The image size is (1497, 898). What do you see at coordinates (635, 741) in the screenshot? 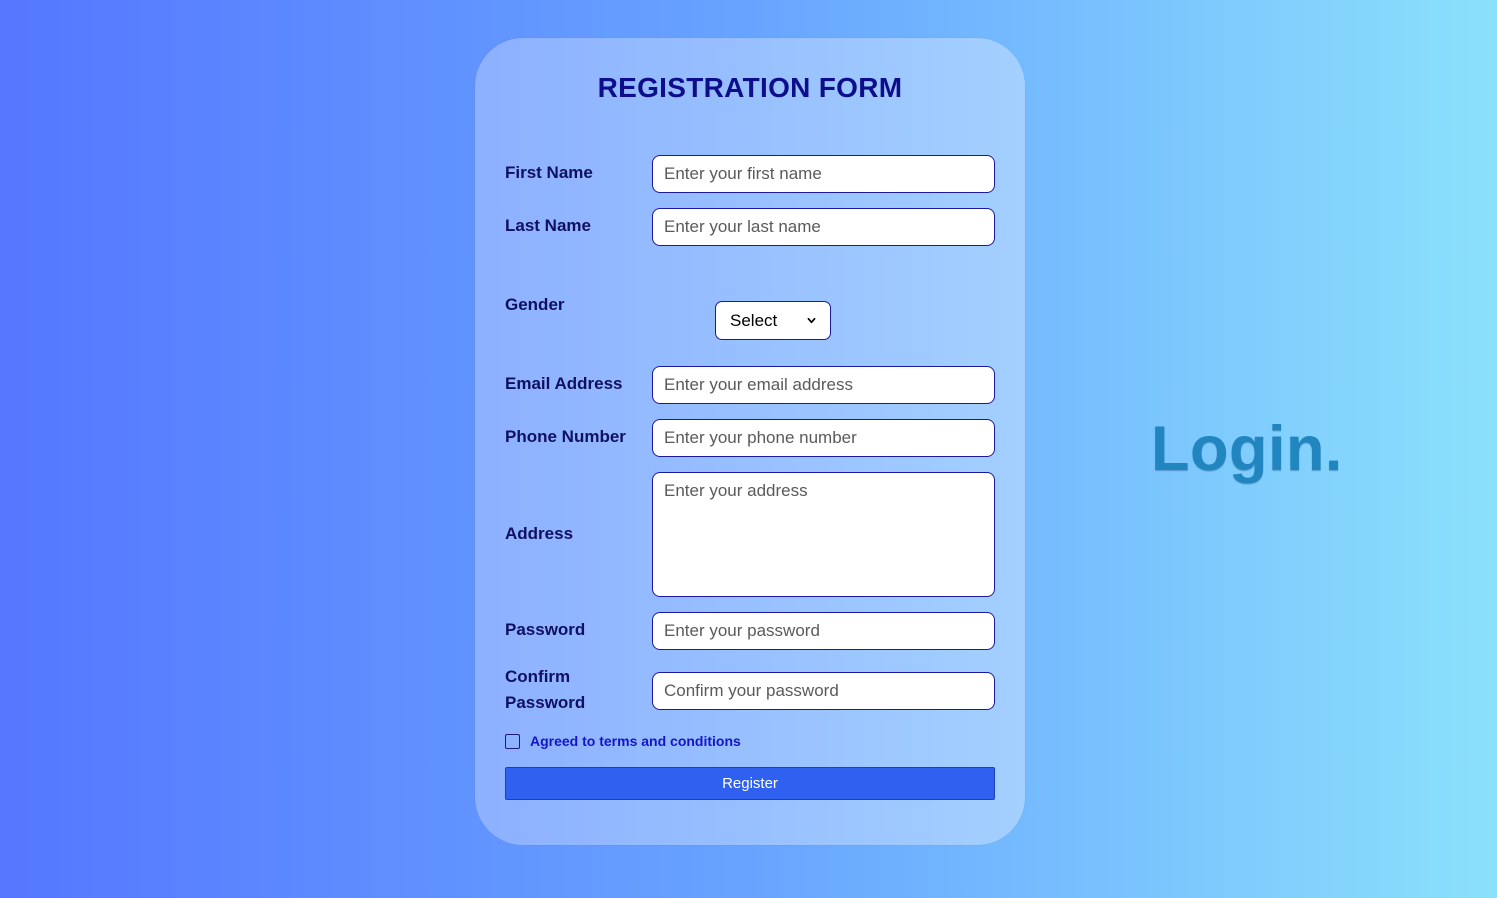
I see `terms-label: Agreed to terms and conditions` at bounding box center [635, 741].